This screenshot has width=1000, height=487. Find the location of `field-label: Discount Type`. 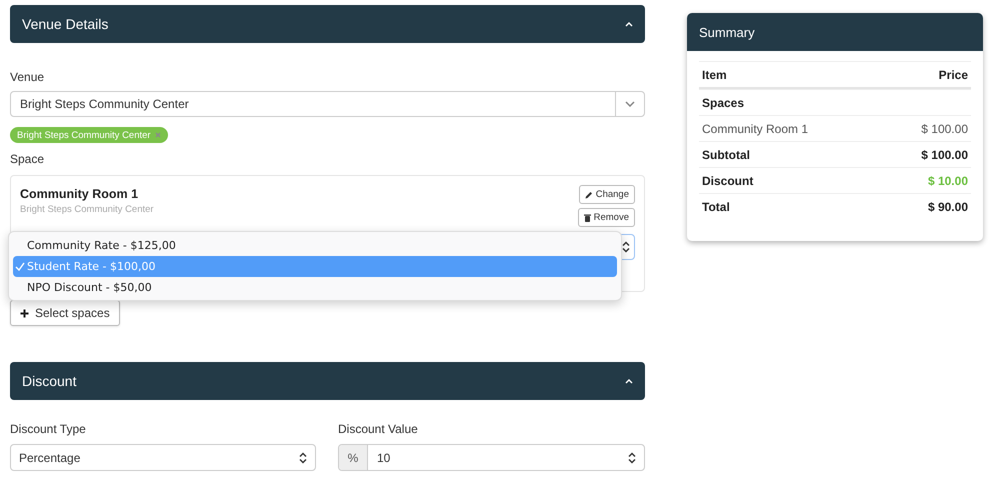

field-label: Discount Type is located at coordinates (48, 429).